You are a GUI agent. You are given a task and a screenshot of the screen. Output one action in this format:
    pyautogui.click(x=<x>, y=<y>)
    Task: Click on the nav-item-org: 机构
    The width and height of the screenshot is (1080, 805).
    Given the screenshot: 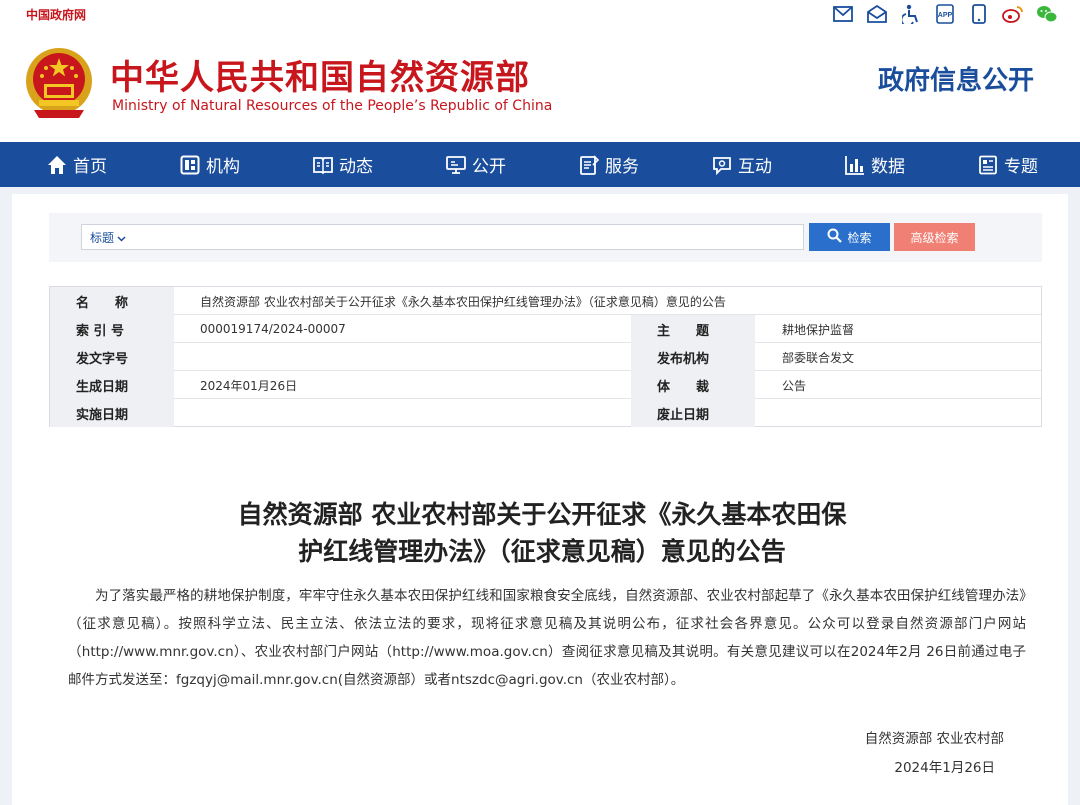 What is the action you would take?
    pyautogui.click(x=210, y=164)
    